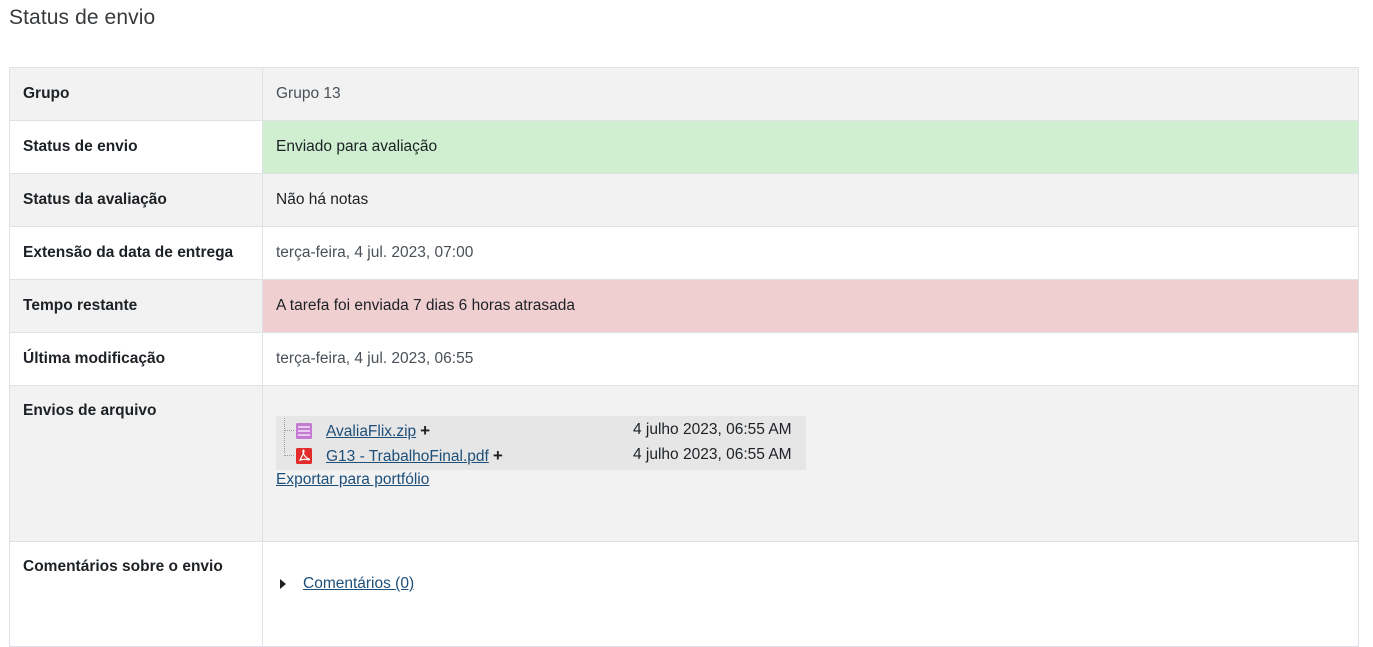 This screenshot has height=647, width=1373. Describe the element at coordinates (82, 17) in the screenshot. I see `page-title: Status de envio` at that location.